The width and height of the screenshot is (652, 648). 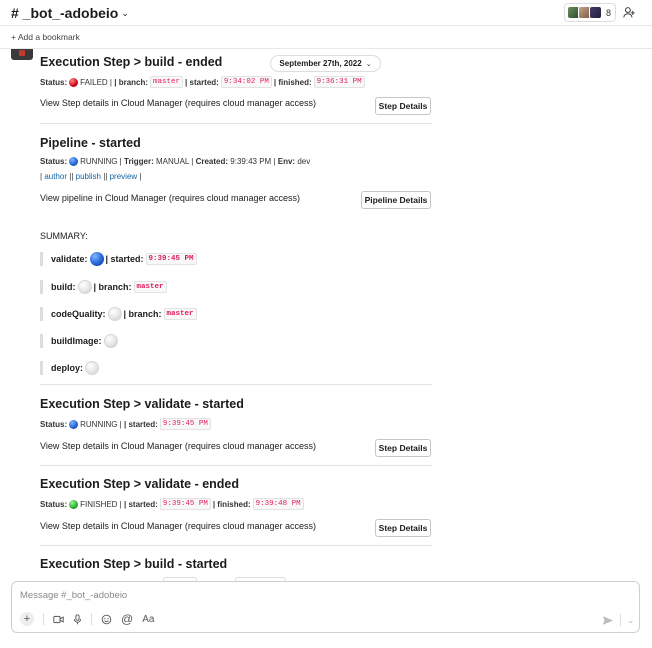 I want to click on add-user-icon, so click(x=628, y=12).